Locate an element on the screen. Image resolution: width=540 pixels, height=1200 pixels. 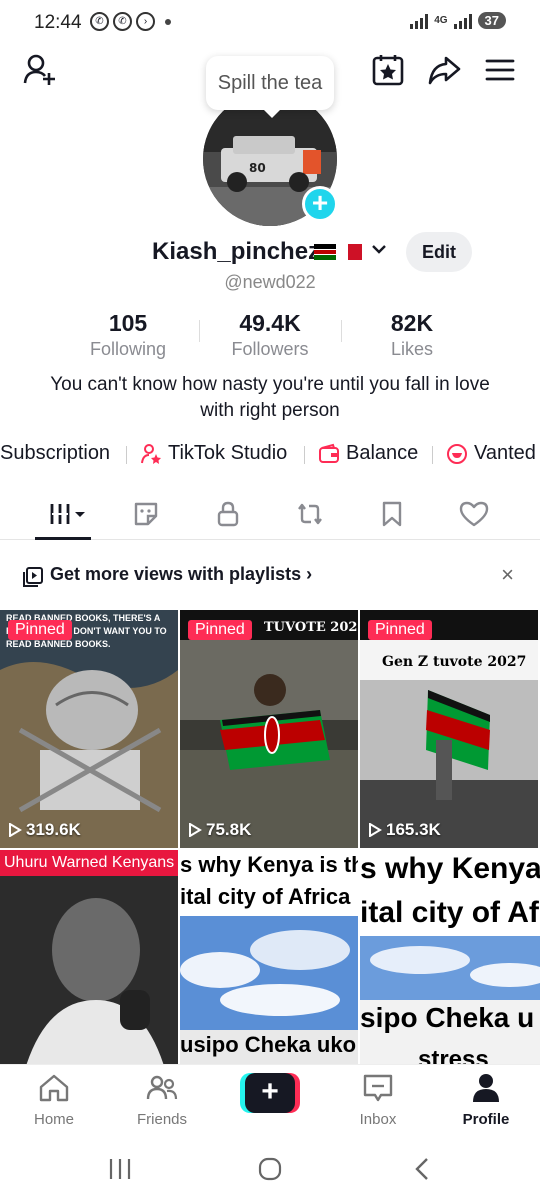
status-right: 4G 37 is located at coordinates (458, 20).